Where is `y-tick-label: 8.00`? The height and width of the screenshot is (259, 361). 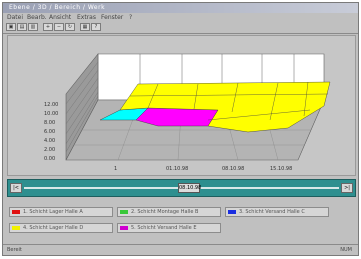
y-tick-label: 8.00 is located at coordinates (49, 123).